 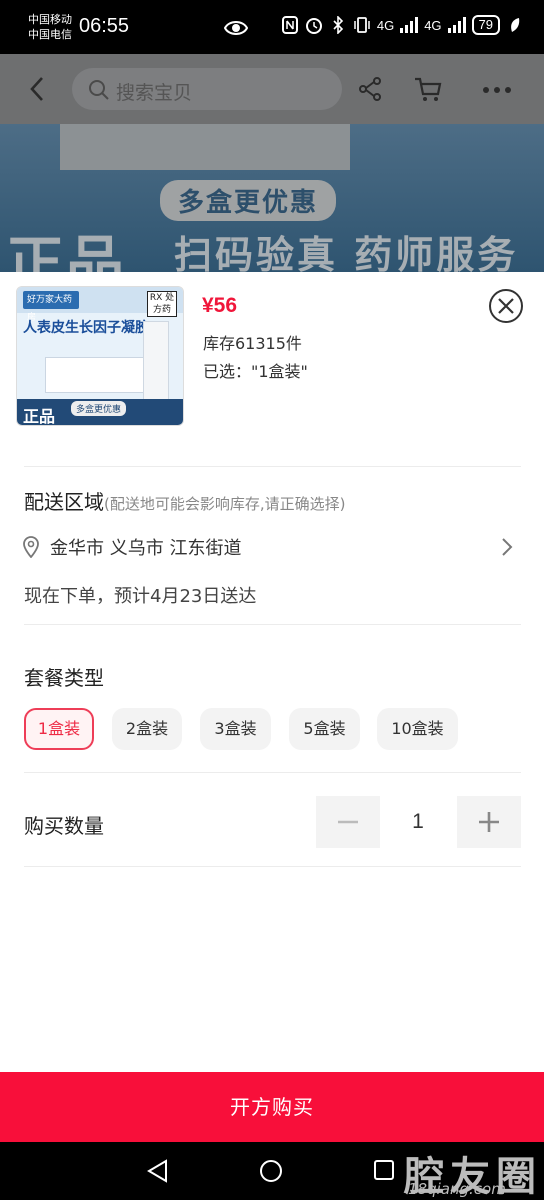 I want to click on quantity-increase-button, so click(x=489, y=822).